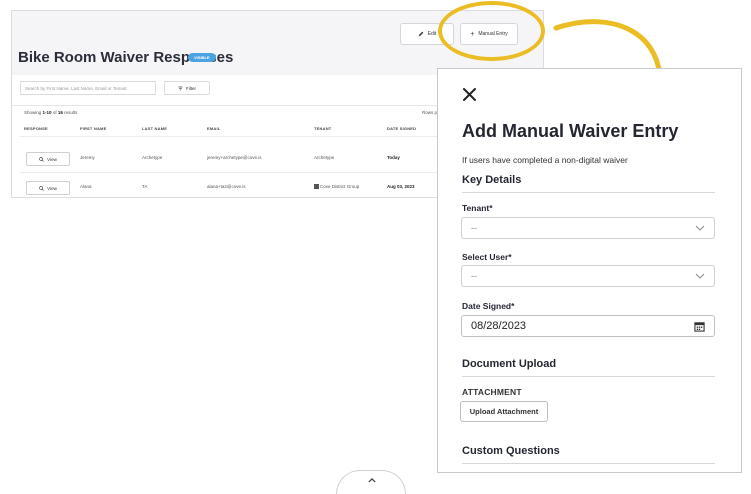 The width and height of the screenshot is (751, 494). What do you see at coordinates (71, 112) in the screenshot?
I see `showing-suffix: results` at bounding box center [71, 112].